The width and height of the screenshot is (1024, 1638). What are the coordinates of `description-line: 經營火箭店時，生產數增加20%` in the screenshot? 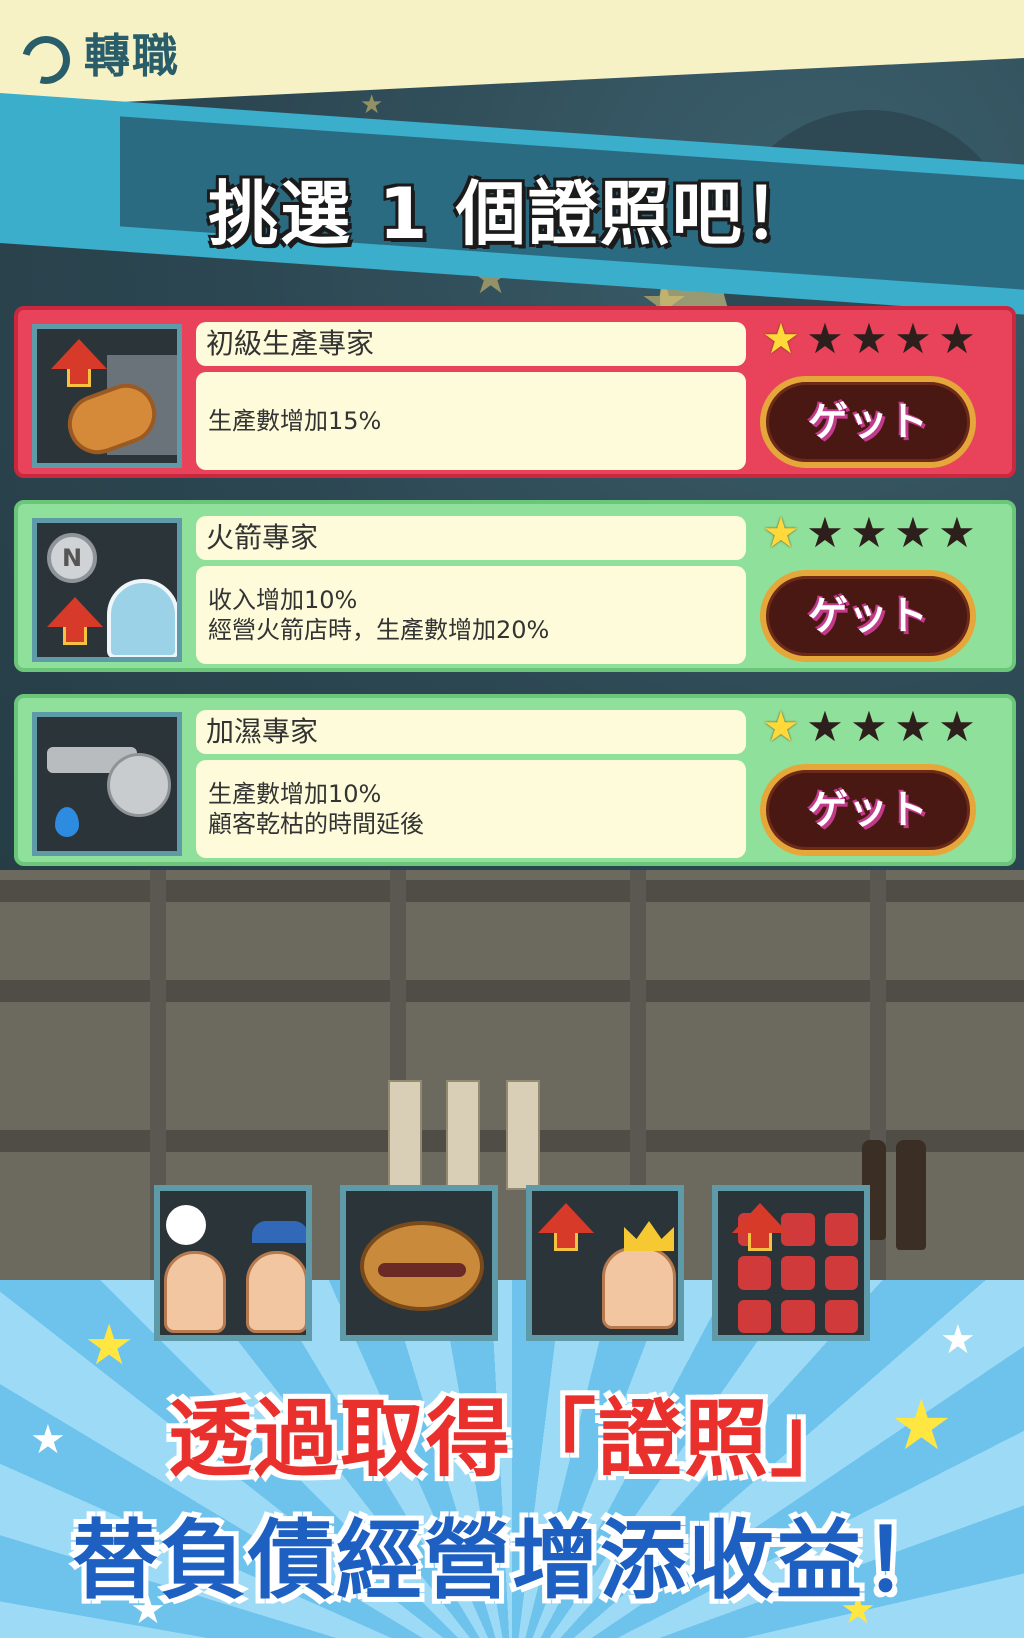 It's located at (379, 630).